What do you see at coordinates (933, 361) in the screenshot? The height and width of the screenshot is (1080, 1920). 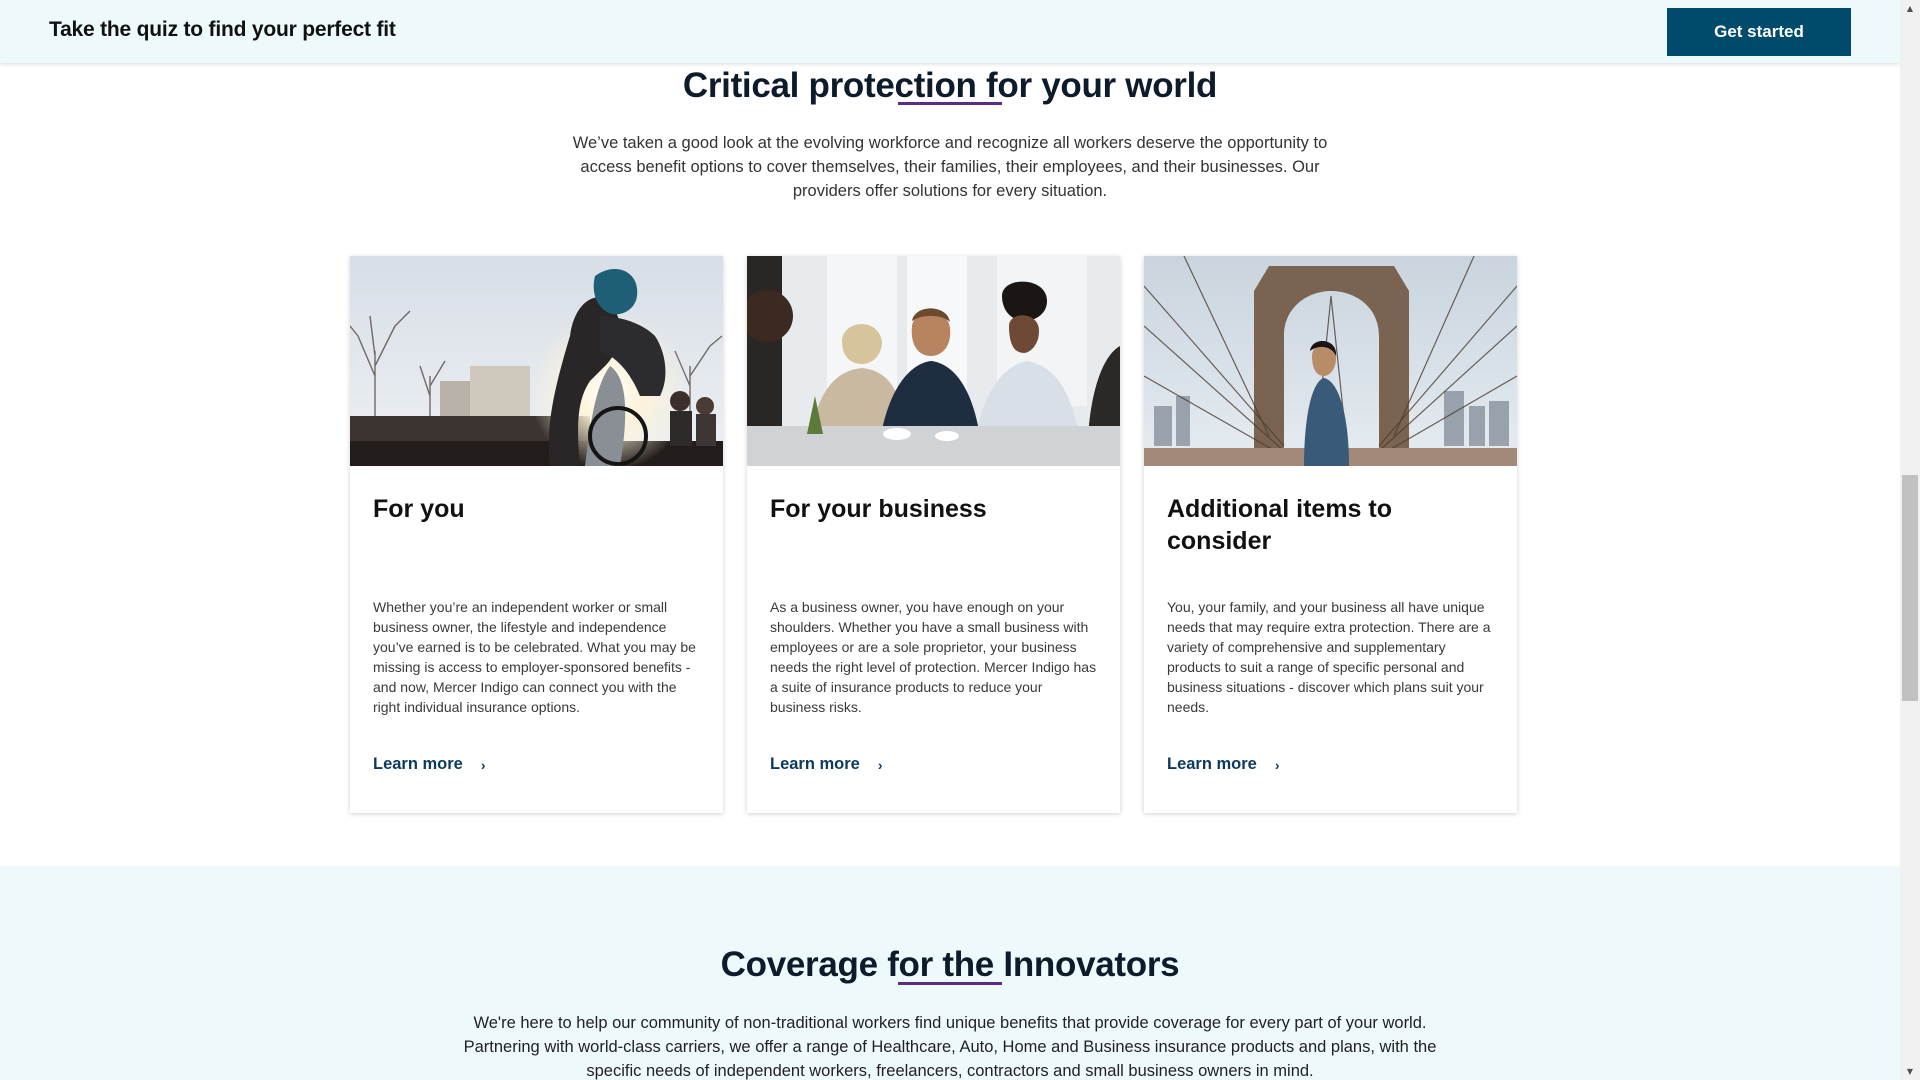 I see `card-photo-business-meeting` at bounding box center [933, 361].